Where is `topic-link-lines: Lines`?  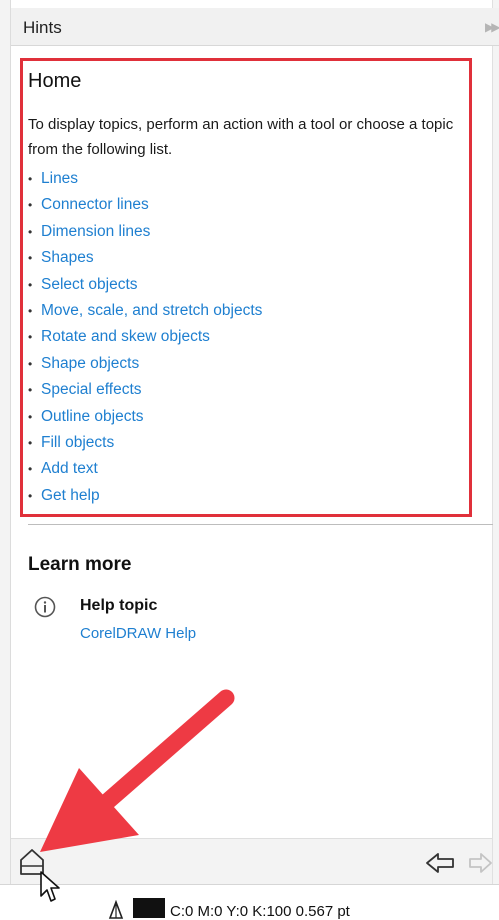 topic-link-lines: Lines is located at coordinates (59, 178).